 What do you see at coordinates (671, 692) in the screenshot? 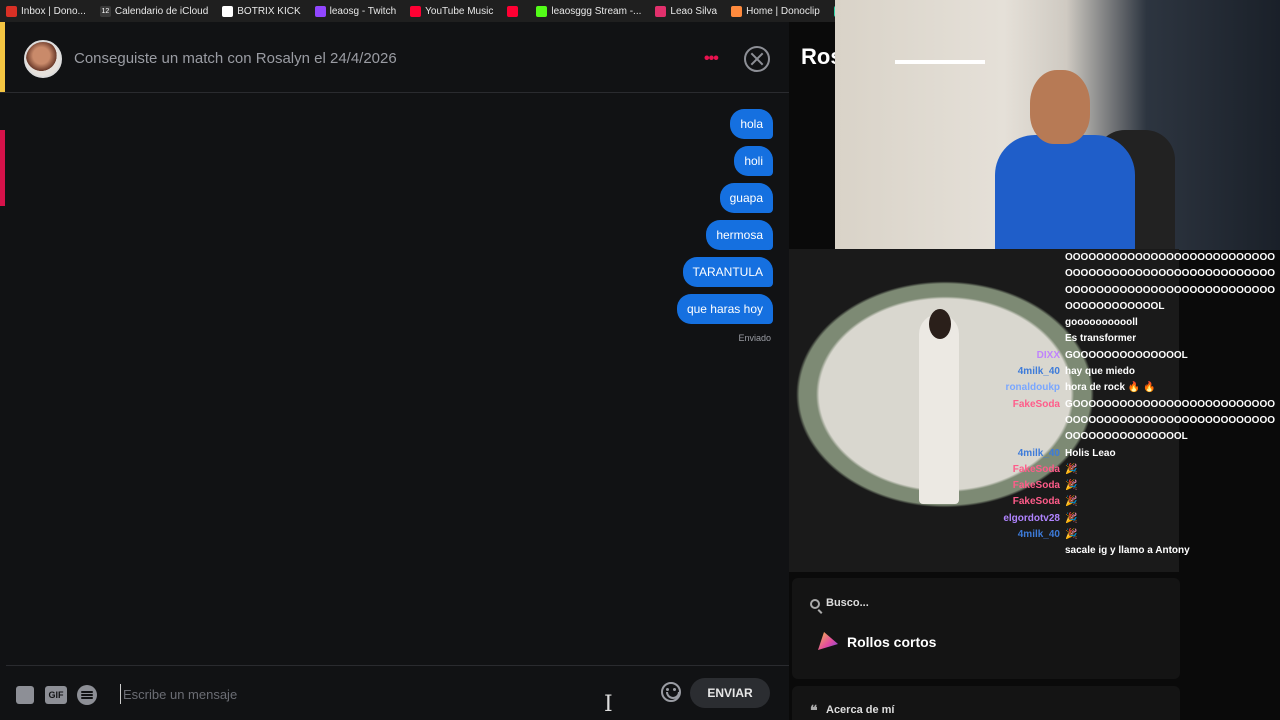
I see `emoji-icon` at bounding box center [671, 692].